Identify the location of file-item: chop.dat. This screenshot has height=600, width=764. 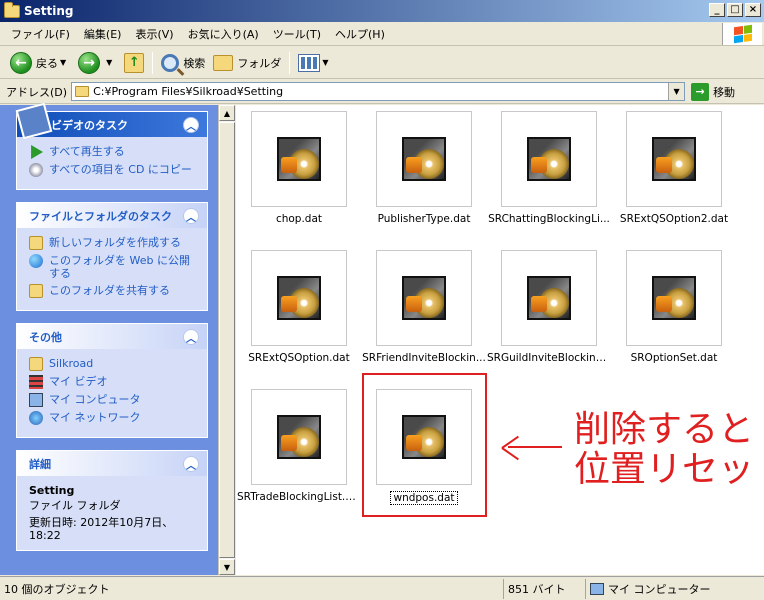
(299, 168).